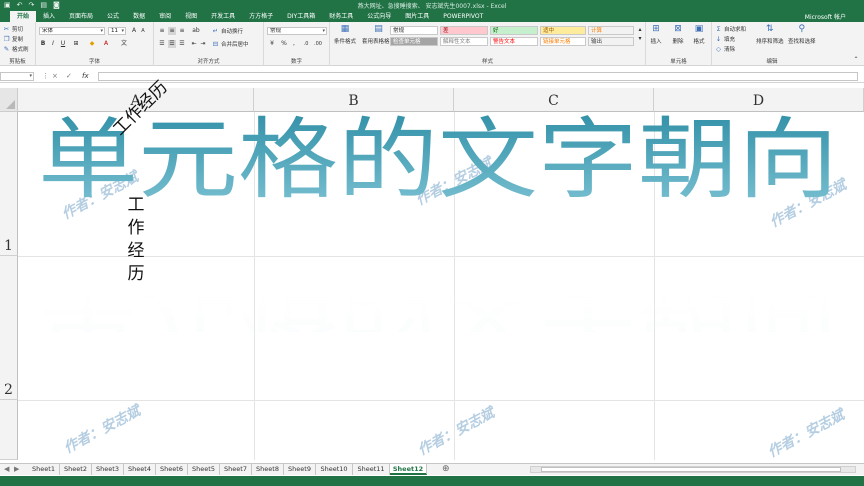  What do you see at coordinates (563, 41) in the screenshot?
I see `cell-style-item: 链接单元格` at bounding box center [563, 41].